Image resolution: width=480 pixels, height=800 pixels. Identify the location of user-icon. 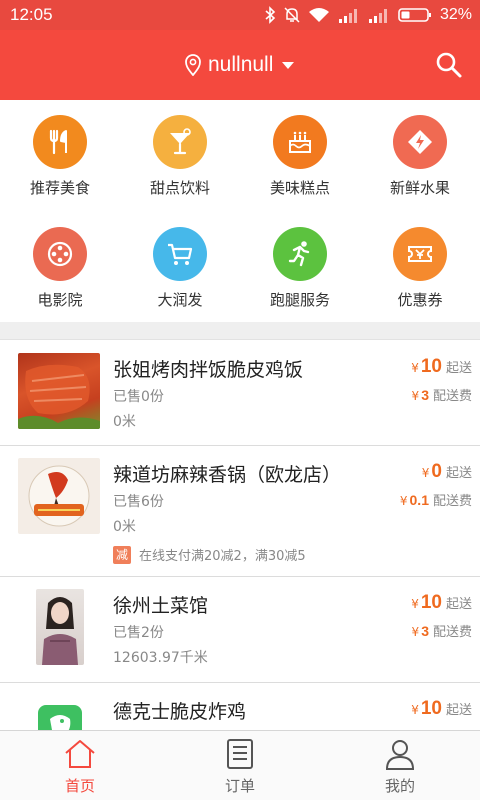
(400, 755).